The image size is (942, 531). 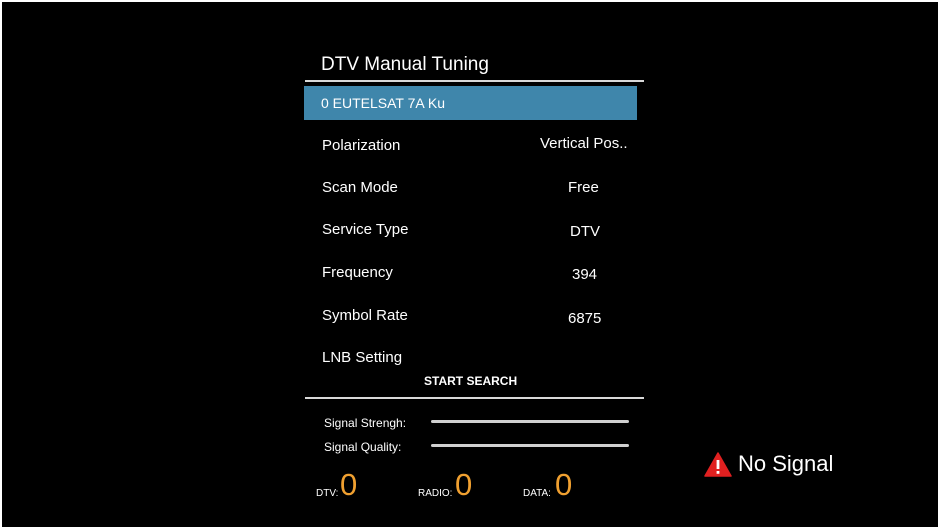 What do you see at coordinates (327, 493) in the screenshot?
I see `dtv-count-label: DTV:` at bounding box center [327, 493].